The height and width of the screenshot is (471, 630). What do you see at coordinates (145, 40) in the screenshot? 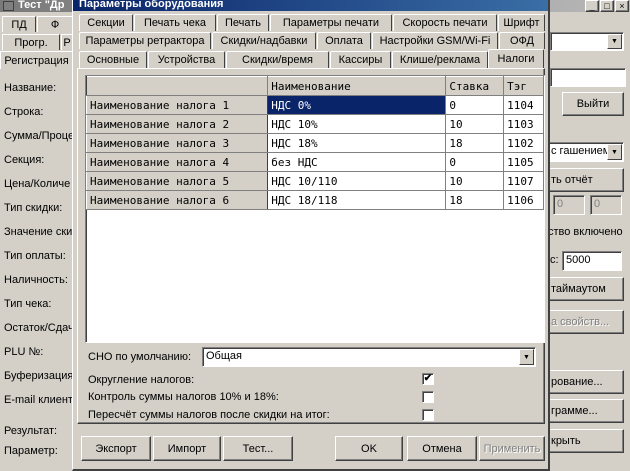
I see `tab-retractor-params: Параметры ретрактора` at bounding box center [145, 40].